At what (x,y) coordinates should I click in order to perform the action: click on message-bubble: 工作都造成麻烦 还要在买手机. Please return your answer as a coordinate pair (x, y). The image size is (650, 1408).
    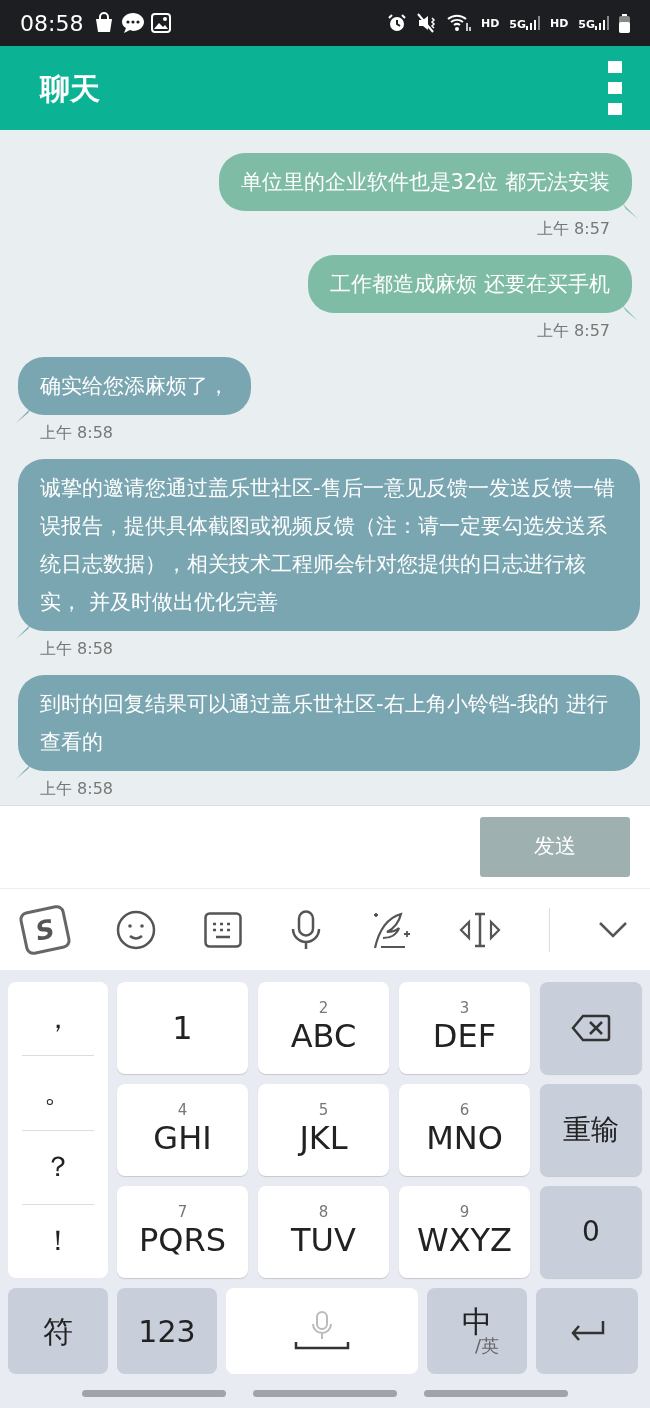
    Looking at the image, I should click on (470, 284).